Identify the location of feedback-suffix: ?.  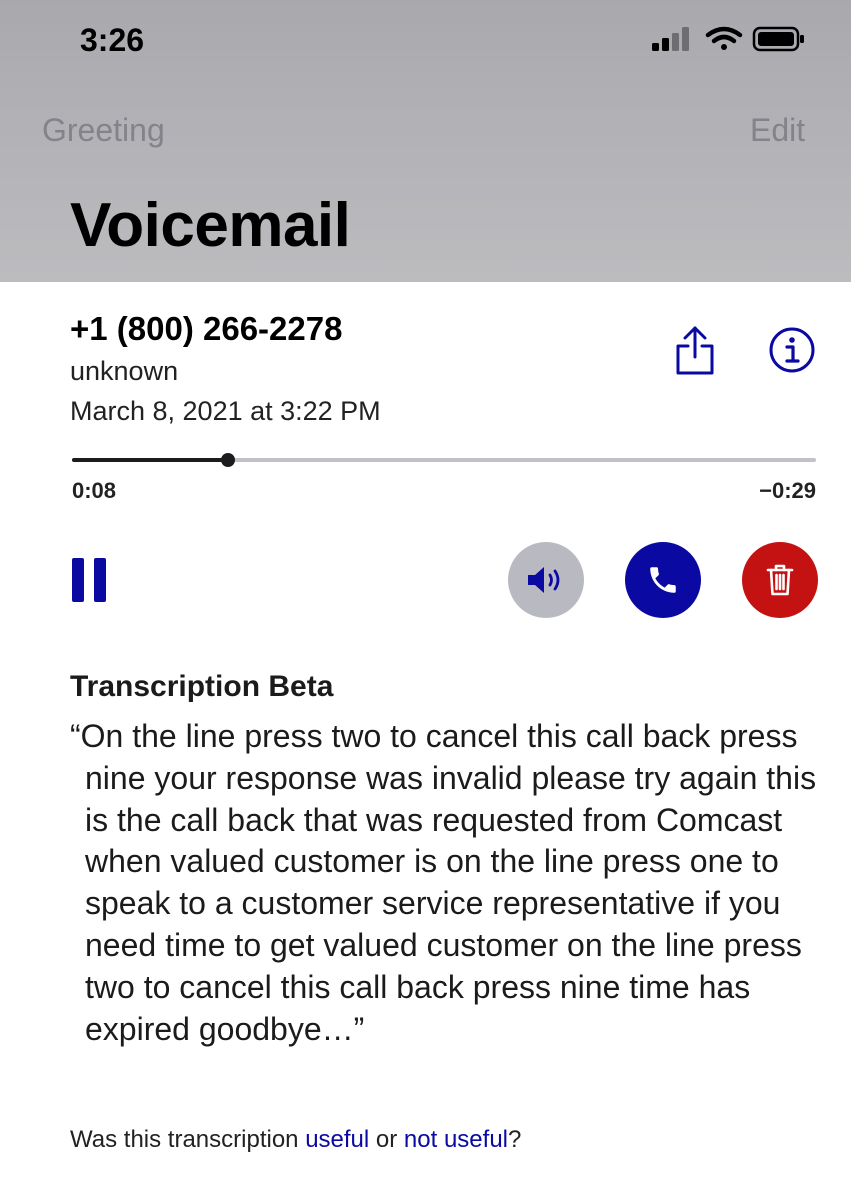
(515, 1139).